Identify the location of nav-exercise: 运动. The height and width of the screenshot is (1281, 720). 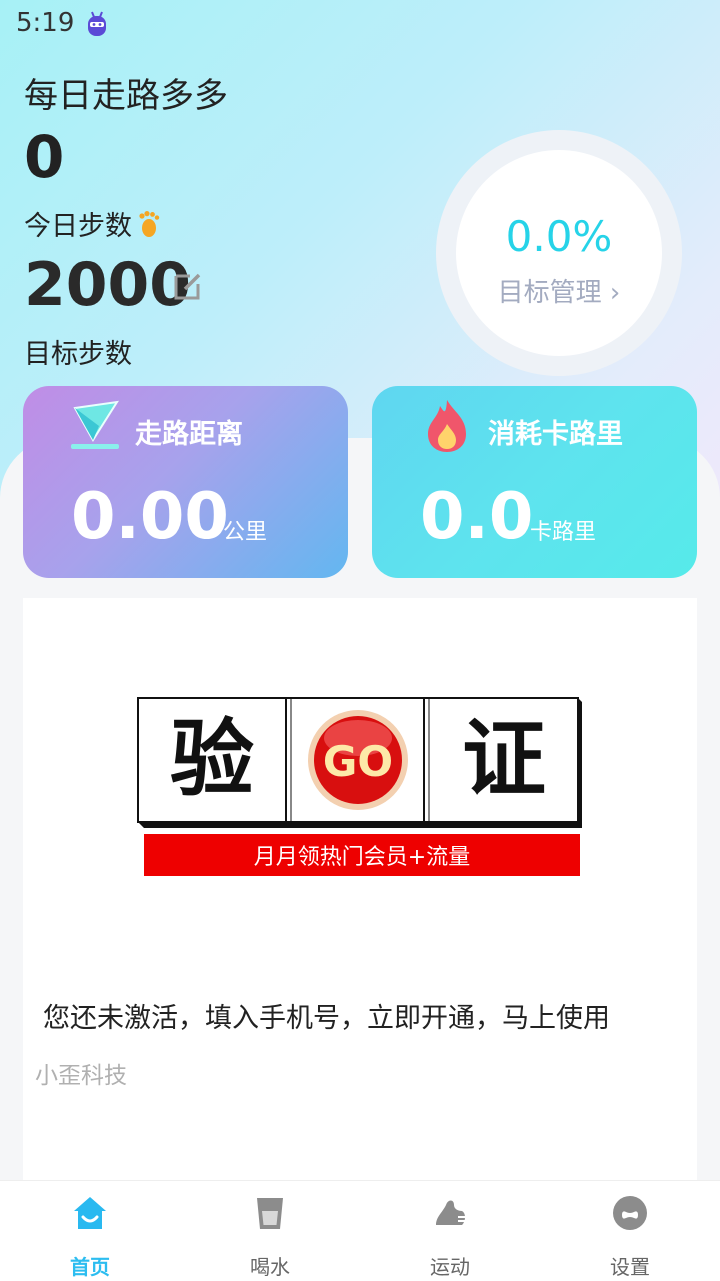
(450, 1231).